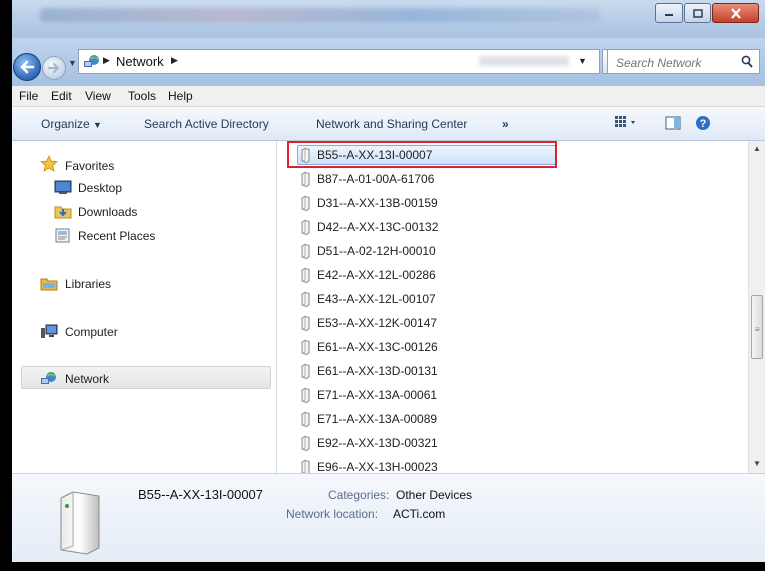 The width and height of the screenshot is (765, 571). Describe the element at coordinates (359, 495) in the screenshot. I see `detail-categories-label: Categories:` at that location.